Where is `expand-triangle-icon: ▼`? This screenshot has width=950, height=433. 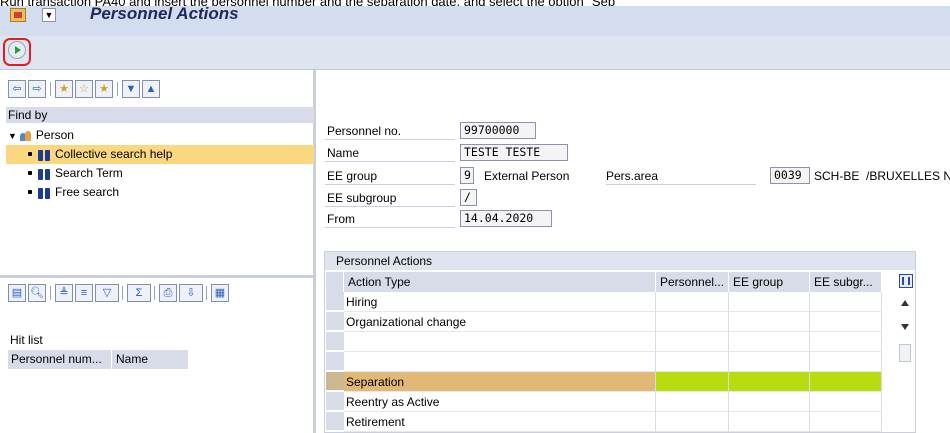
expand-triangle-icon: ▼ is located at coordinates (12, 136).